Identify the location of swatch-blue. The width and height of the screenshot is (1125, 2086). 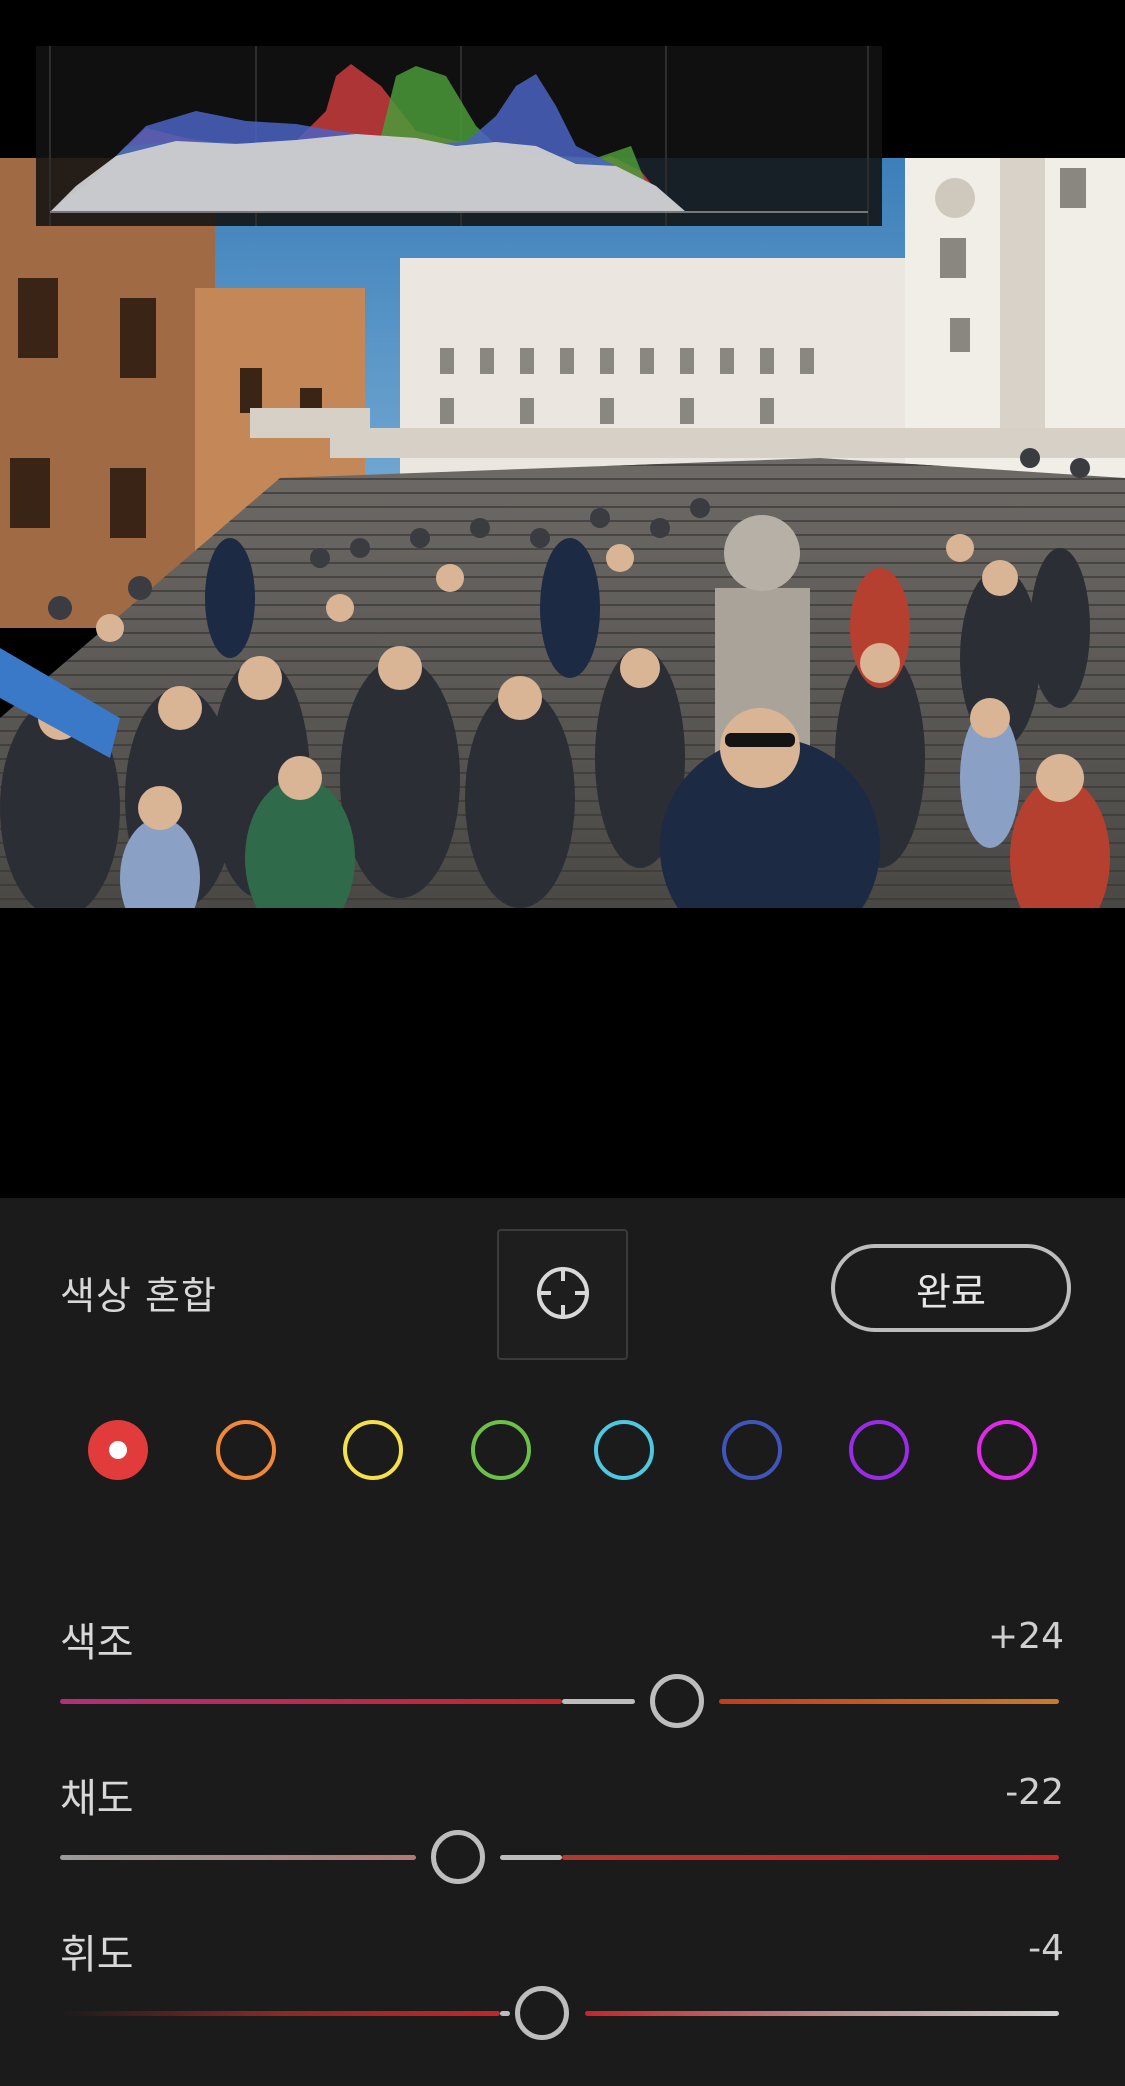
(752, 1450).